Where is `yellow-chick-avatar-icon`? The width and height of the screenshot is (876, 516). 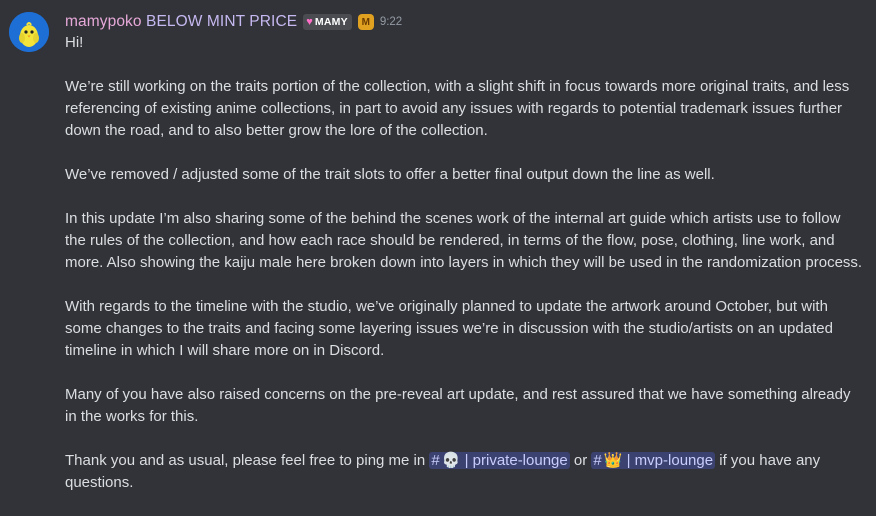
yellow-chick-avatar-icon is located at coordinates (29, 32).